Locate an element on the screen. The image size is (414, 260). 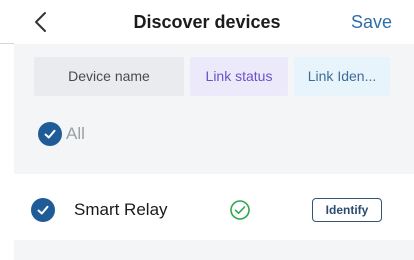
checkmark-circle-icon is located at coordinates (50, 134).